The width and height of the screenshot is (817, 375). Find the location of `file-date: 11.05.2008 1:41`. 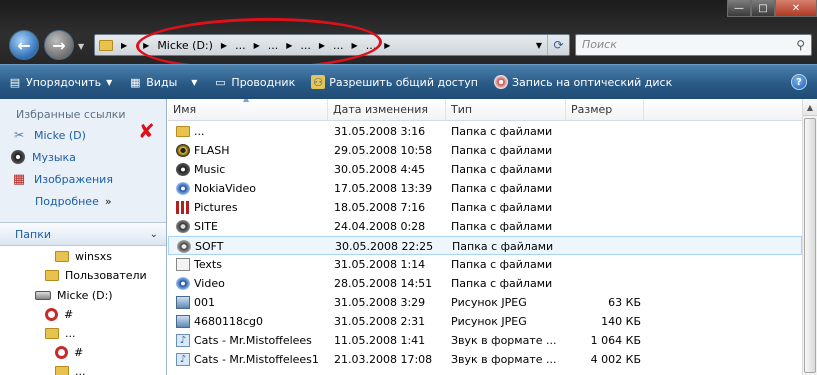

file-date: 11.05.2008 1:41 is located at coordinates (380, 340).